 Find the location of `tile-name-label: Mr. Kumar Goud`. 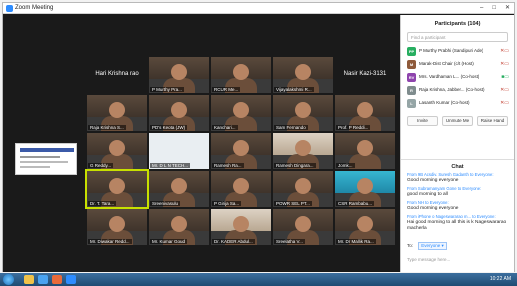

tile-name-label: Mr. Kumar Goud is located at coordinates (169, 241).